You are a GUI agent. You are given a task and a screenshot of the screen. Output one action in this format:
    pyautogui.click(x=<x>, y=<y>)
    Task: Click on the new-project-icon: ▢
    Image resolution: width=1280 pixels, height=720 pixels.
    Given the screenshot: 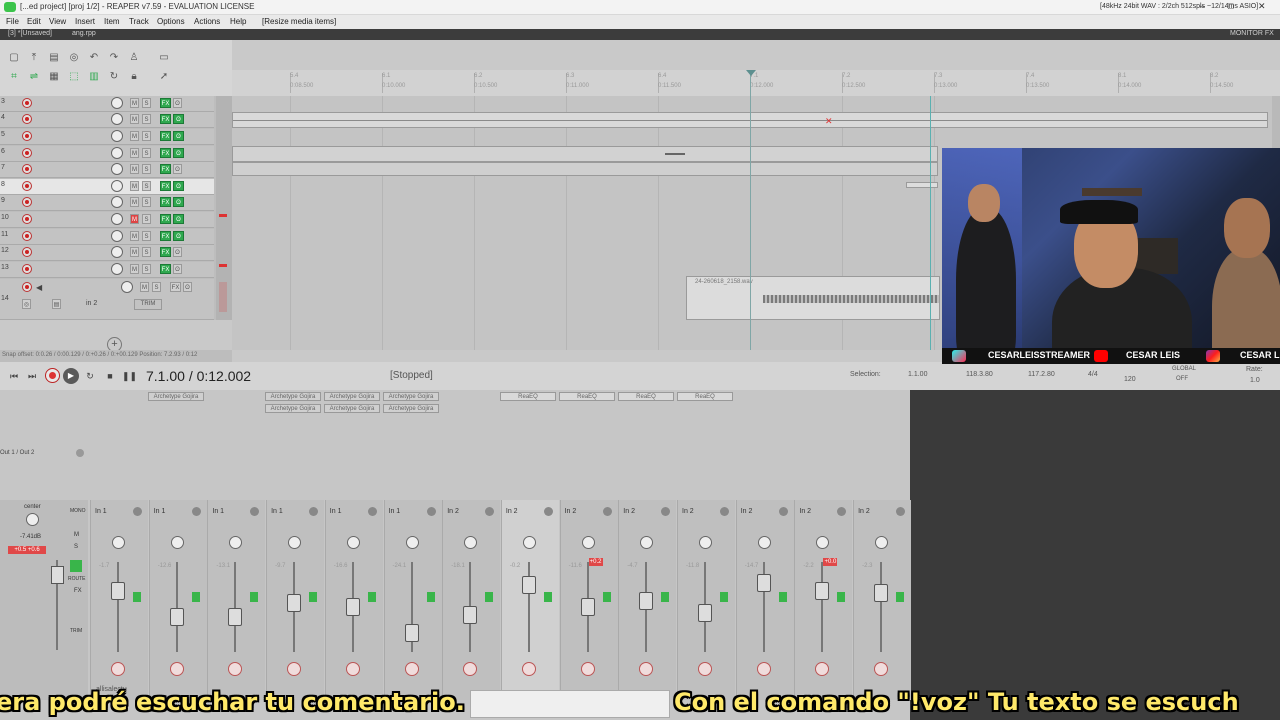 What is the action you would take?
    pyautogui.click(x=14, y=58)
    